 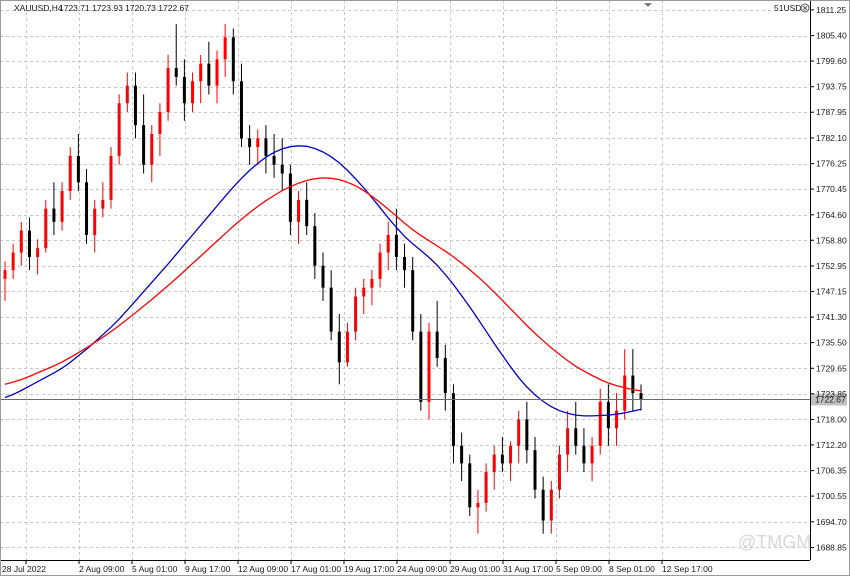 I want to click on xtick-label-2: 5 Aug 01:00, so click(x=155, y=569).